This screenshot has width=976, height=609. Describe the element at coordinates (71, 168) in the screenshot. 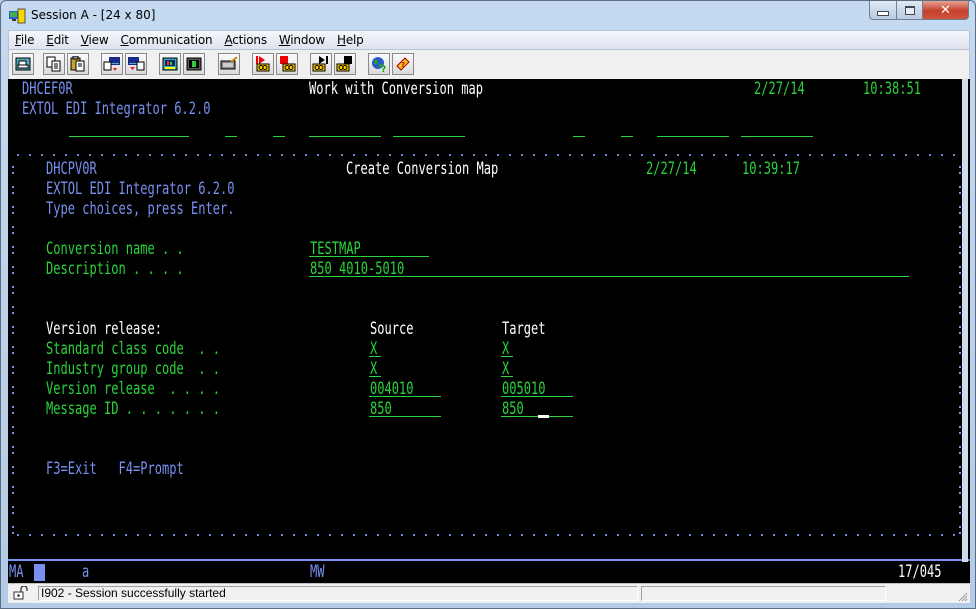

I see `popup-program-name: DHCPV0R` at that location.